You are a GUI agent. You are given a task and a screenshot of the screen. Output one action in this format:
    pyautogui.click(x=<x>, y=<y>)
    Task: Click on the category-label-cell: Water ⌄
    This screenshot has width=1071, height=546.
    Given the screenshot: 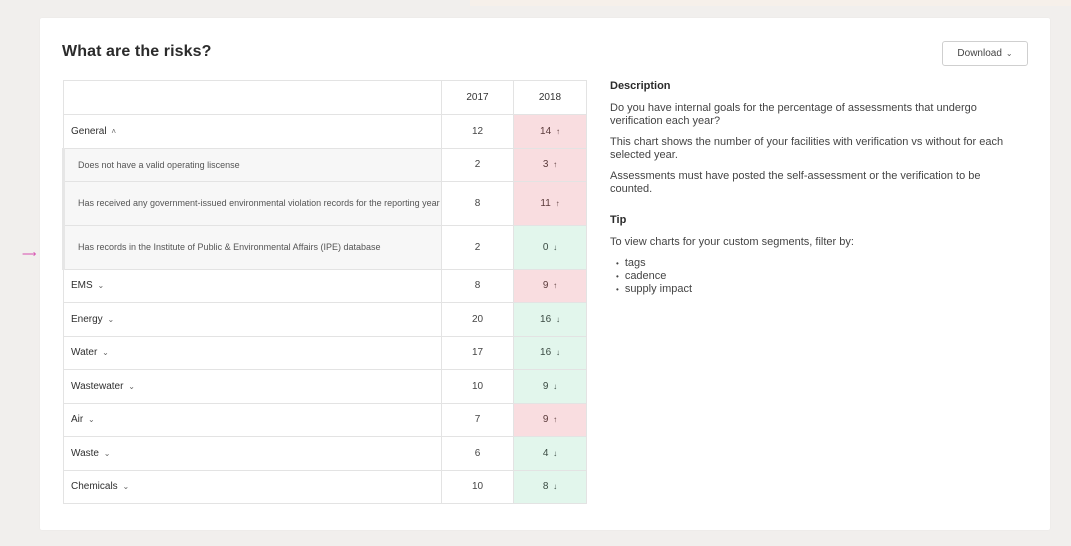 What is the action you would take?
    pyautogui.click(x=252, y=352)
    